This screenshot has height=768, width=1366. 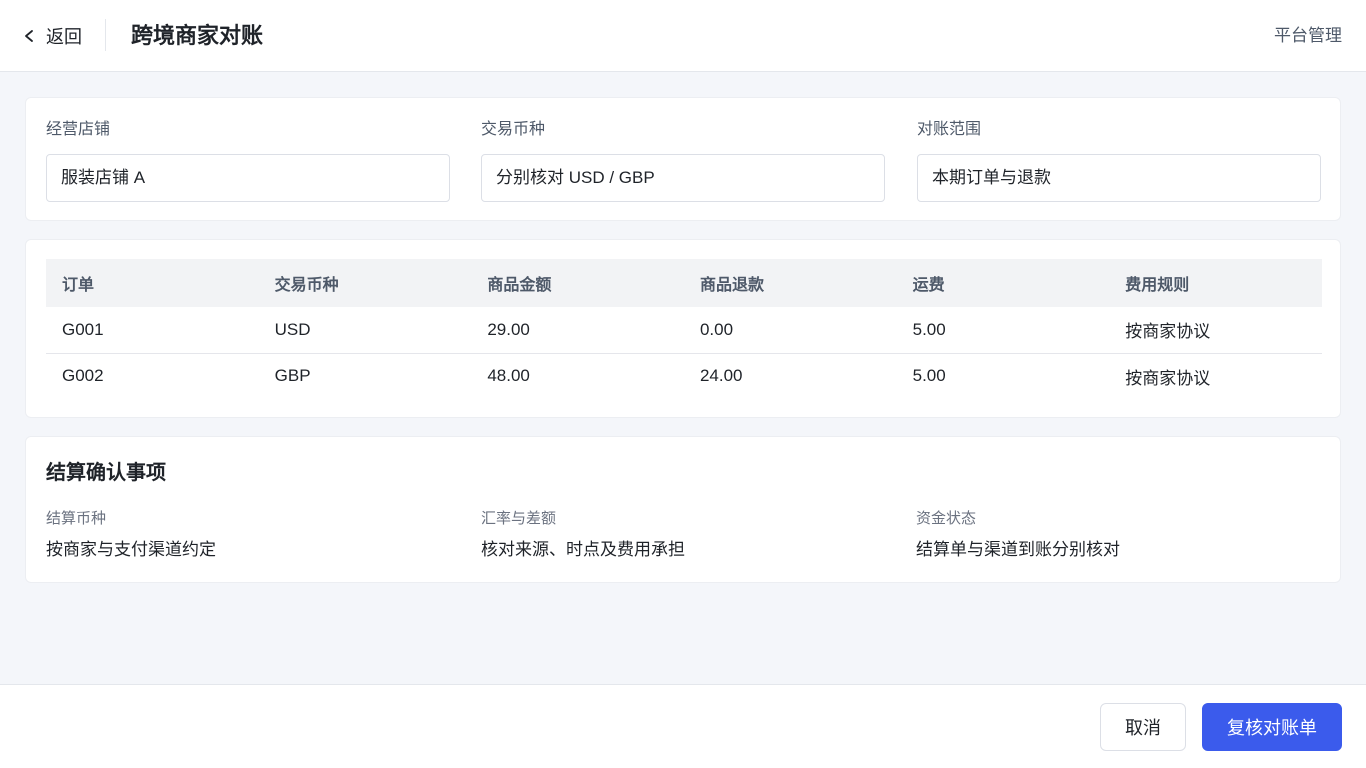 What do you see at coordinates (513, 129) in the screenshot?
I see `currency-label: 交易币种` at bounding box center [513, 129].